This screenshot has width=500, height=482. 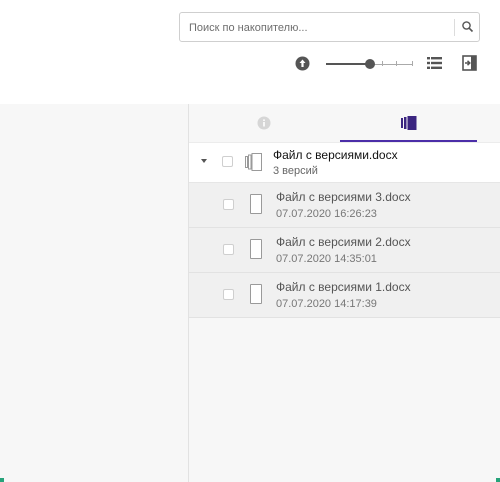 I want to click on list-view-icon, so click(x=434, y=63).